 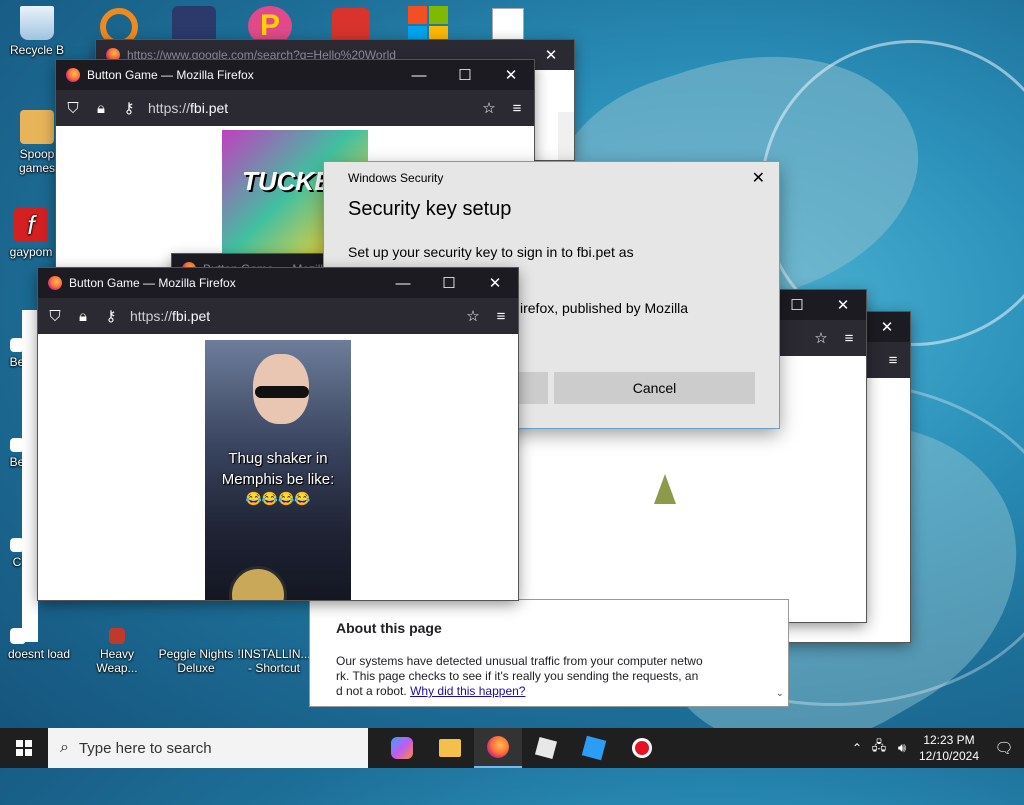 I want to click on desktop-icon-peggle: Peggle Nights Deluxe, so click(x=196, y=651).